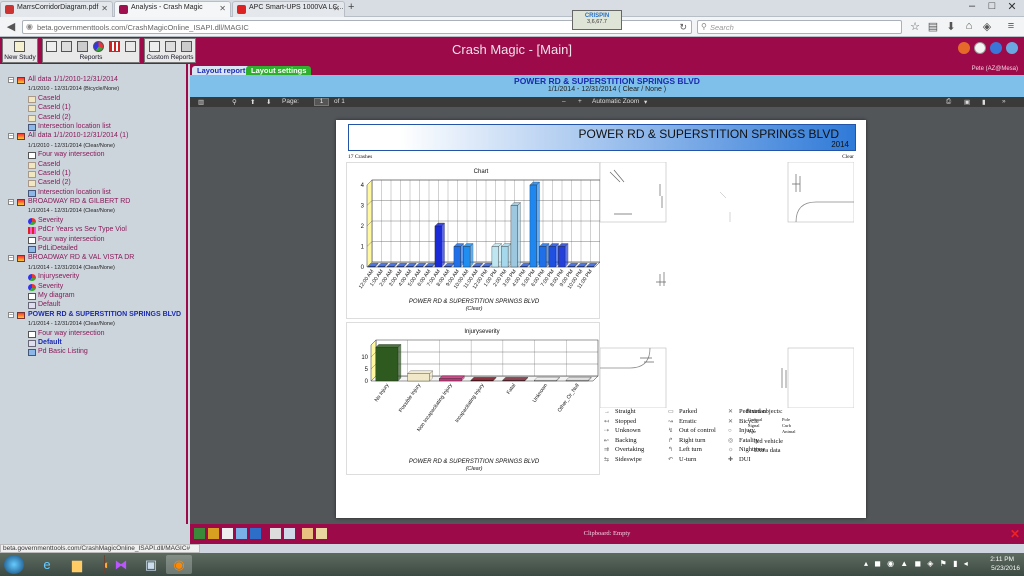 The height and width of the screenshot is (576, 1024). Describe the element at coordinates (1004, 101) in the screenshot. I see `tools-icon: »` at that location.